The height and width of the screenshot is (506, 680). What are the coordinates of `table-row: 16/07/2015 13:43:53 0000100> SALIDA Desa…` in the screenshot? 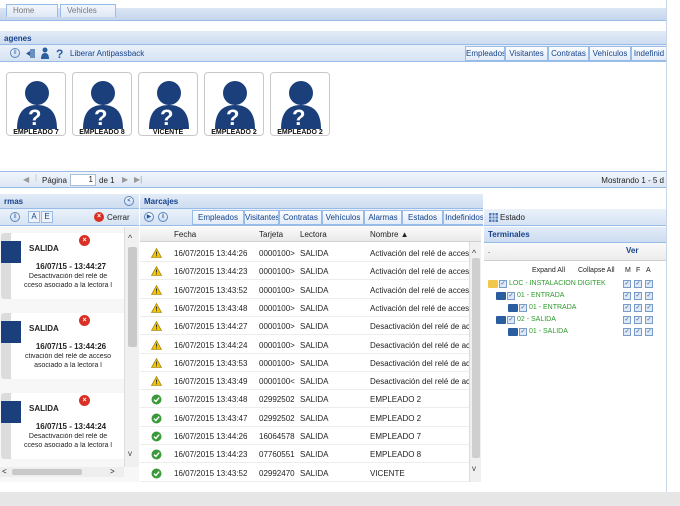 It's located at (310, 362).